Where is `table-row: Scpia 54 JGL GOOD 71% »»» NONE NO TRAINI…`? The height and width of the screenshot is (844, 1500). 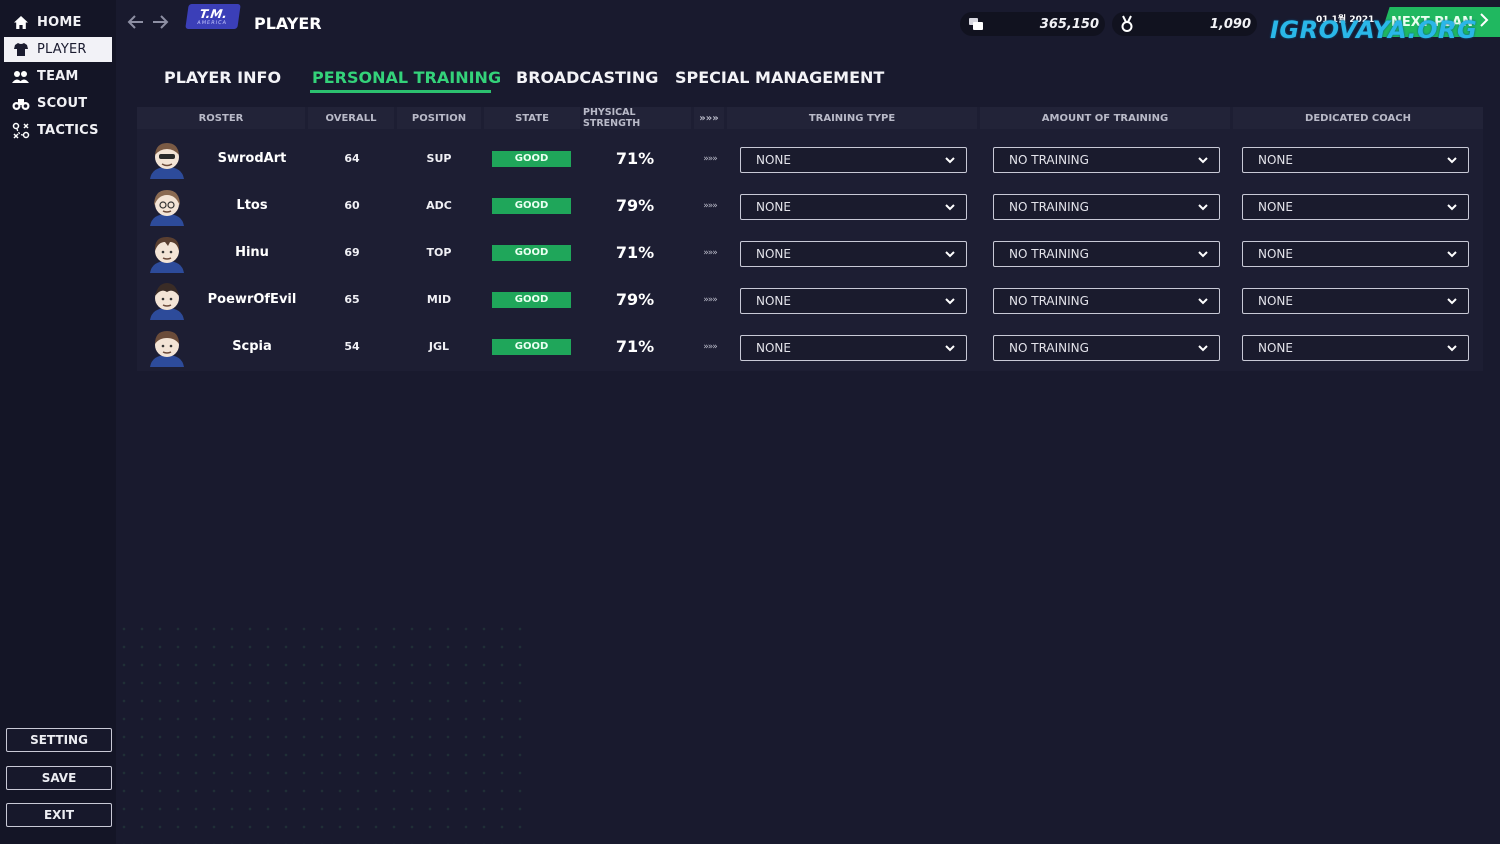 table-row: Scpia 54 JGL GOOD 71% »»» NONE NO TRAINI… is located at coordinates (810, 346).